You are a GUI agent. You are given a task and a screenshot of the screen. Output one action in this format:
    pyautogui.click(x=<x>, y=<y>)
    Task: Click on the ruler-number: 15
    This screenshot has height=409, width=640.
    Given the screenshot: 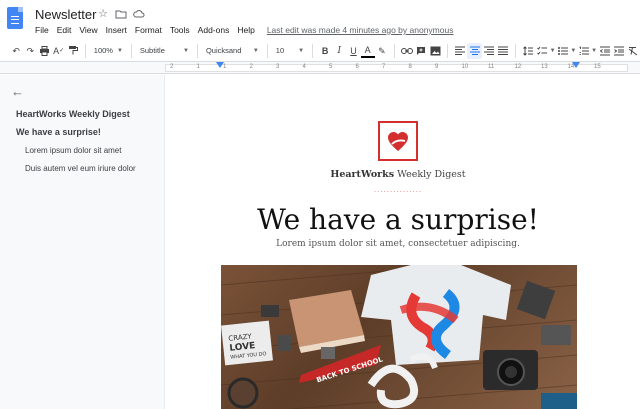 What is the action you would take?
    pyautogui.click(x=597, y=67)
    